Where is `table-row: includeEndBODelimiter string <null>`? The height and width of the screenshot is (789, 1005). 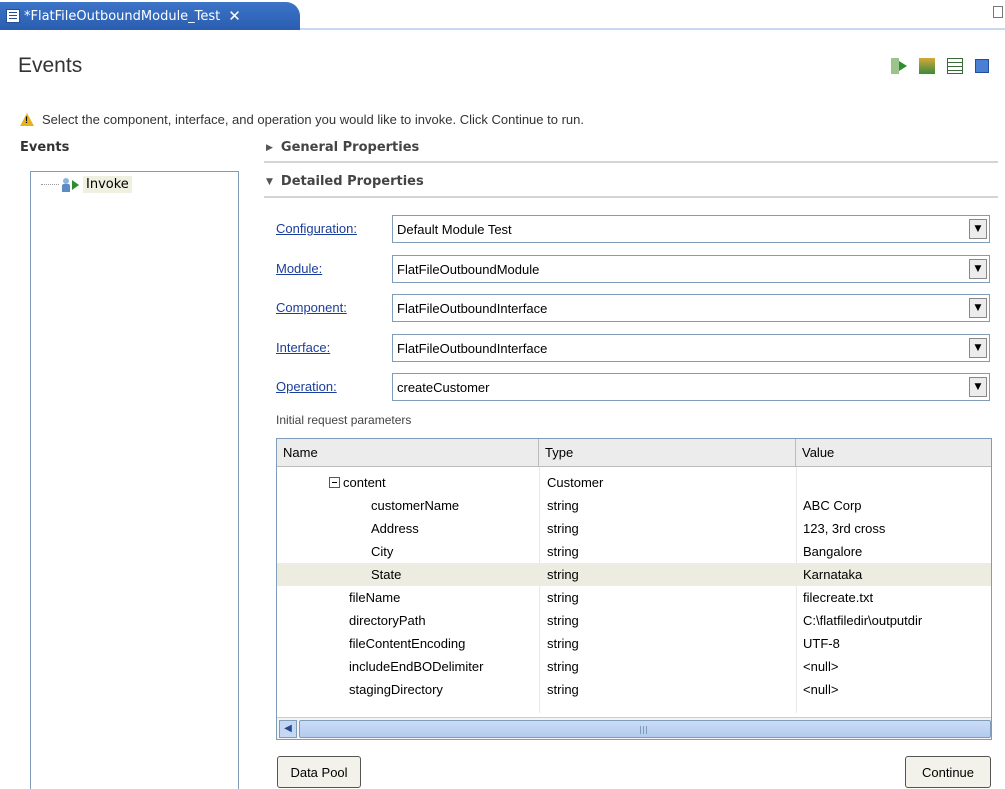 table-row: includeEndBODelimiter string <null> is located at coordinates (634, 666).